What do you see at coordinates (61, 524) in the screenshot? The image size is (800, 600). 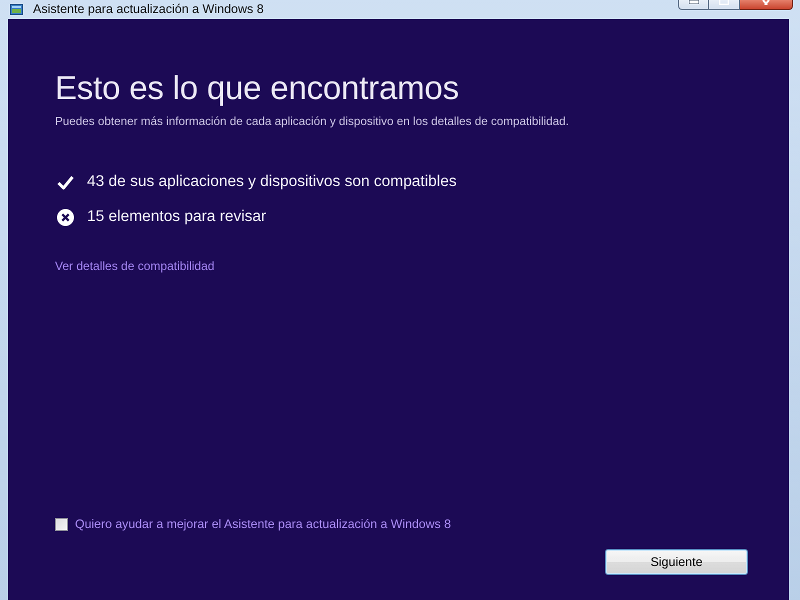 I see `feedback-checkbox` at bounding box center [61, 524].